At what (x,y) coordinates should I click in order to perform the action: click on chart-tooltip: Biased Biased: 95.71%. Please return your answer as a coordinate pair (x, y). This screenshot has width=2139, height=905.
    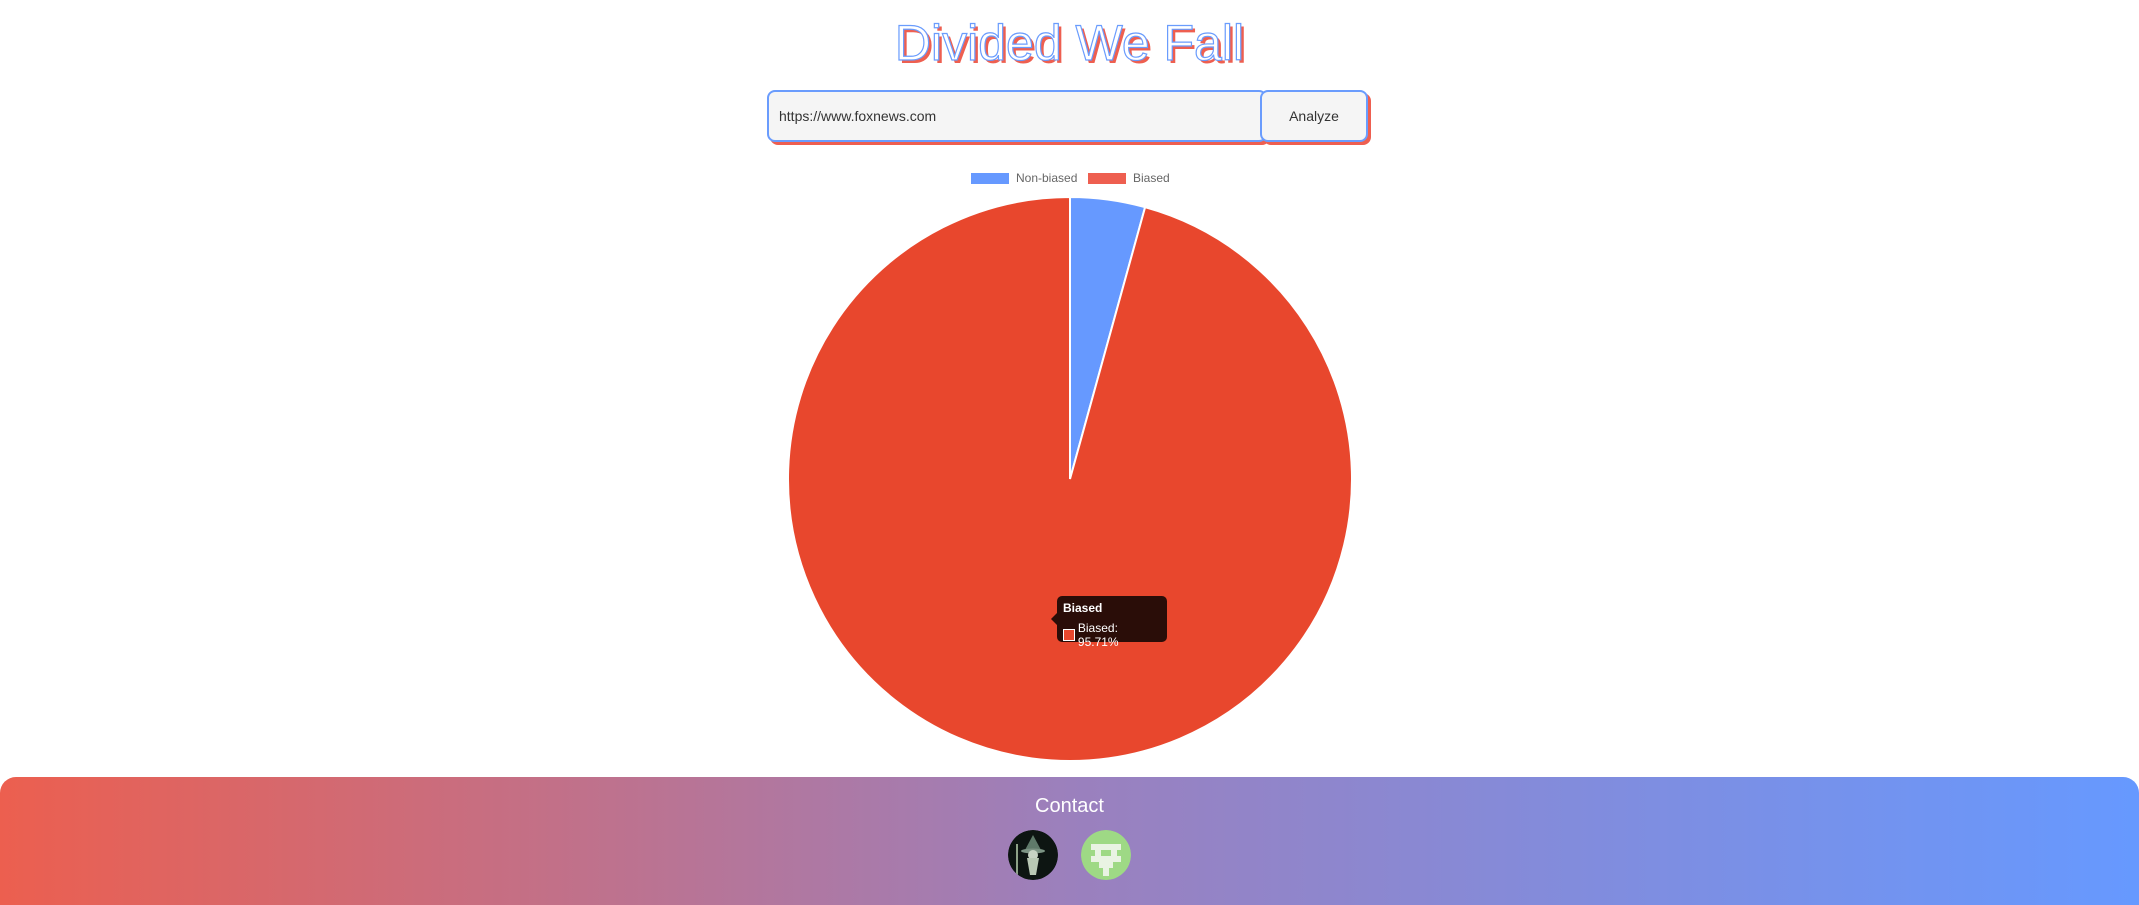
    Looking at the image, I should click on (1109, 622).